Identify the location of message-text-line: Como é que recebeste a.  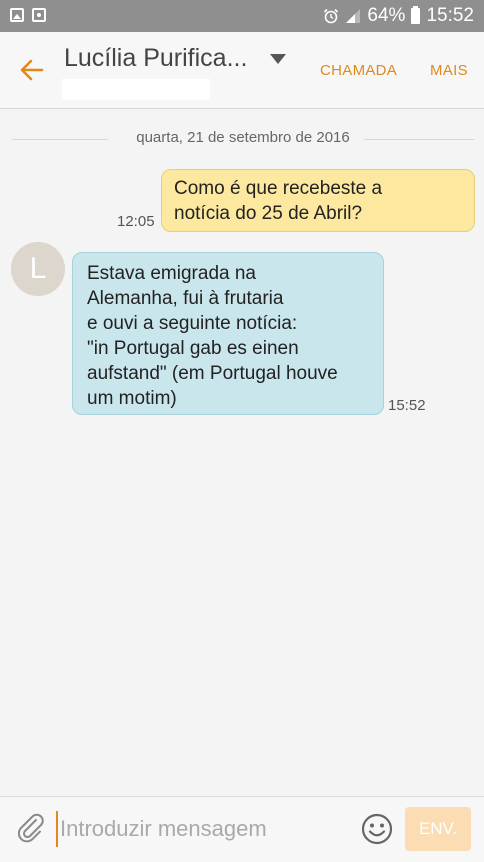
(278, 188).